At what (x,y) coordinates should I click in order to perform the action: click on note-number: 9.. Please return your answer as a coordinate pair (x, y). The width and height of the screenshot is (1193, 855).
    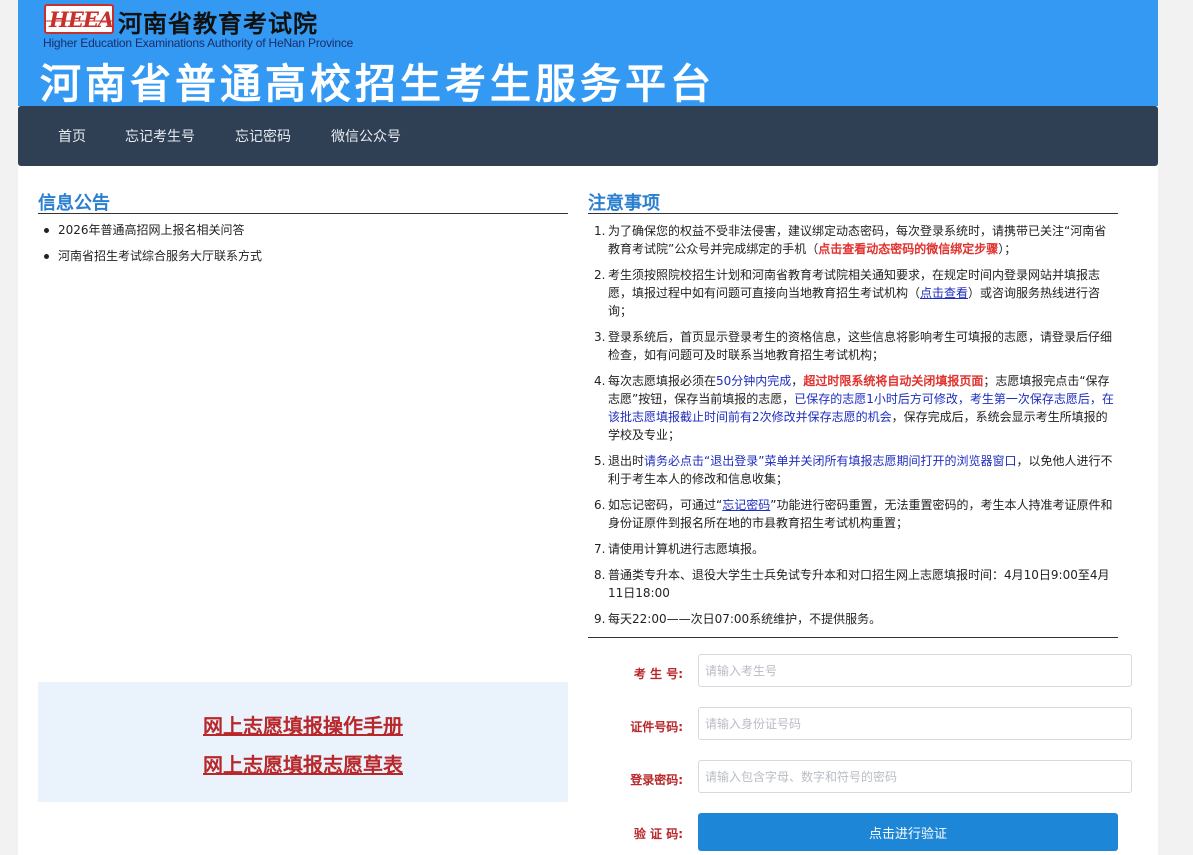
    Looking at the image, I should click on (600, 619).